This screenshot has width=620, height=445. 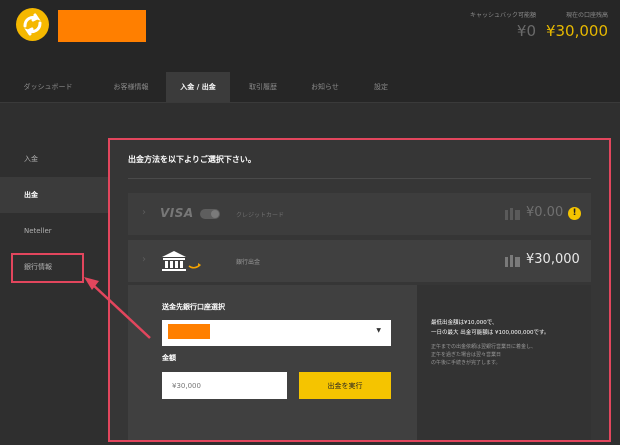 I want to click on sidebar-item-withdraw: 出金, so click(x=55, y=195).